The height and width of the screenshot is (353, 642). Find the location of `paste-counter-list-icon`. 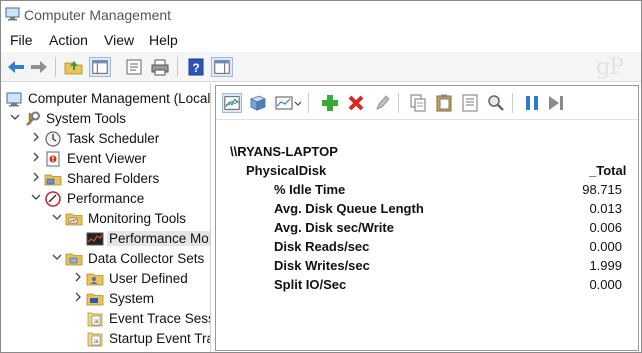

paste-counter-list-icon is located at coordinates (444, 103).